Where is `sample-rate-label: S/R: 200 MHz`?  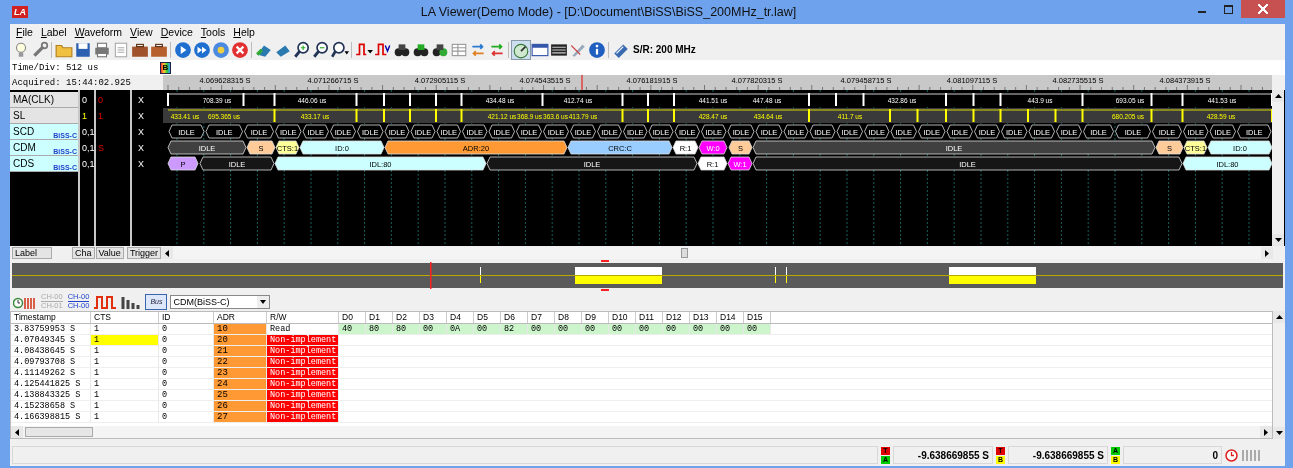
sample-rate-label: S/R: 200 MHz is located at coordinates (664, 49).